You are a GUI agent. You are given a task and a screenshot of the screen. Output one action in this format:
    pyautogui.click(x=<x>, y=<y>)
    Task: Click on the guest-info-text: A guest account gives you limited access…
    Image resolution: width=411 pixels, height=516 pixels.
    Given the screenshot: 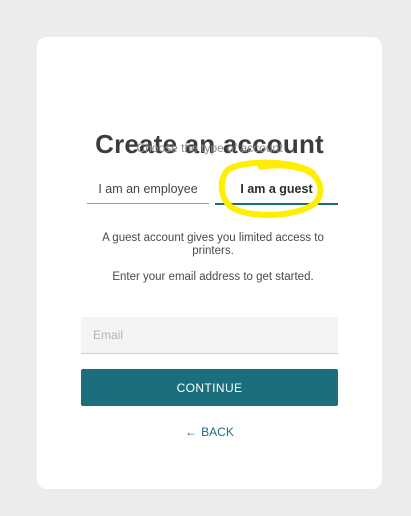 What is the action you would take?
    pyautogui.click(x=213, y=244)
    